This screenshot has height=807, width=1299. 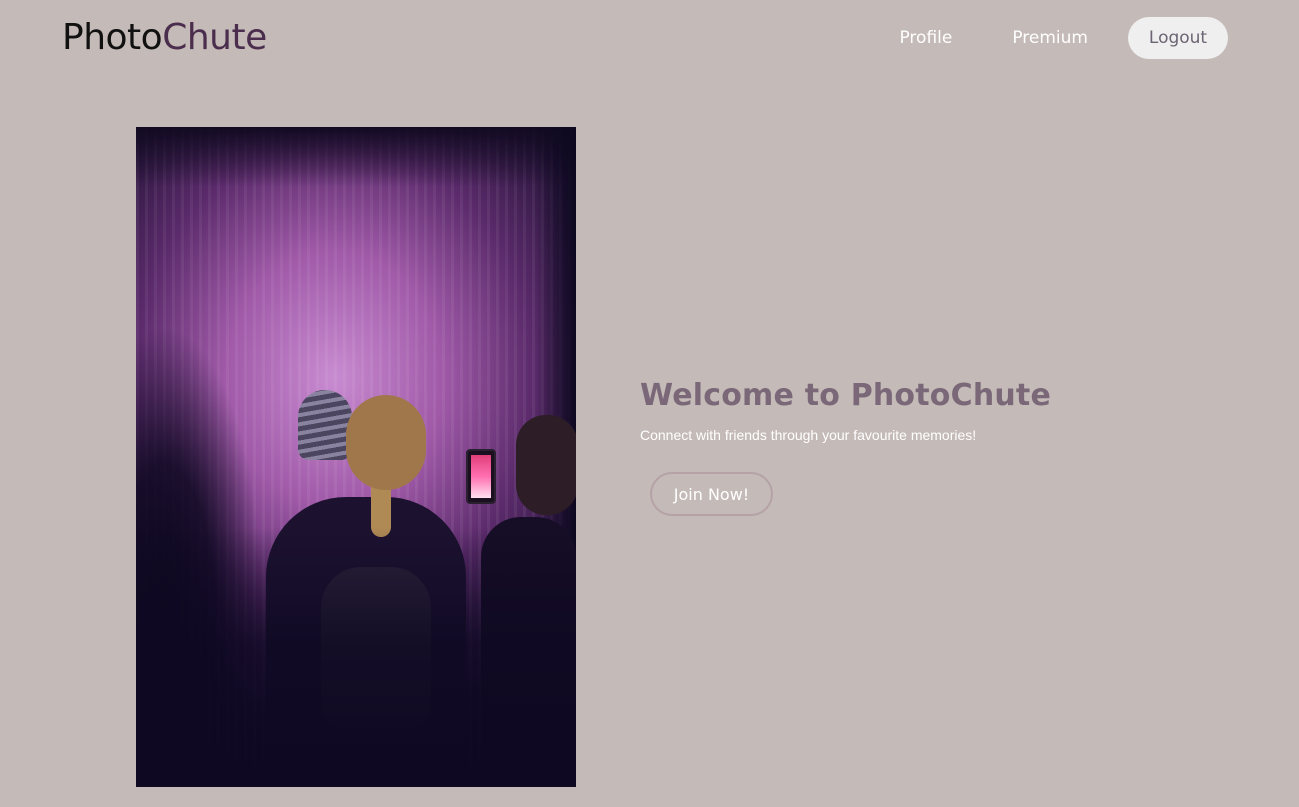 I want to click on person-hat, so click(x=325, y=425).